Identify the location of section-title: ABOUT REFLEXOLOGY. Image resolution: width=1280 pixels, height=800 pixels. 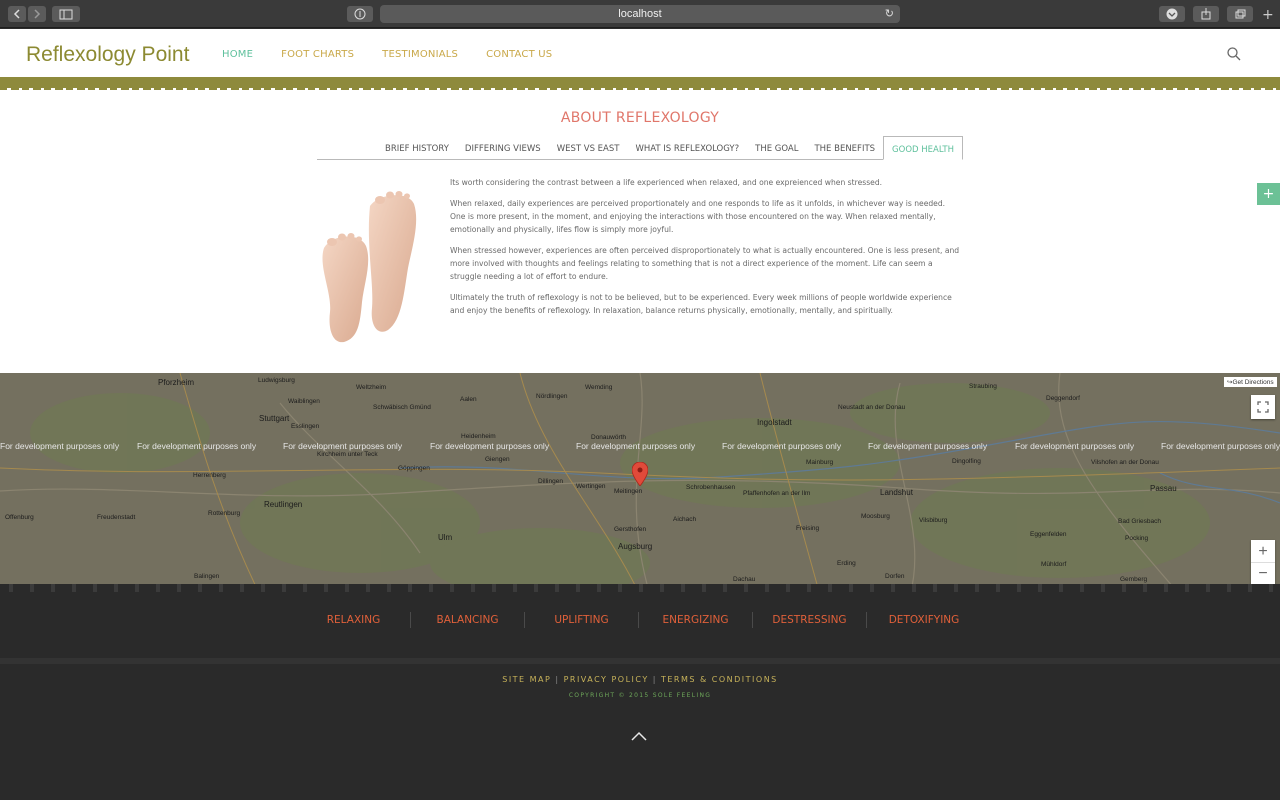
(640, 118).